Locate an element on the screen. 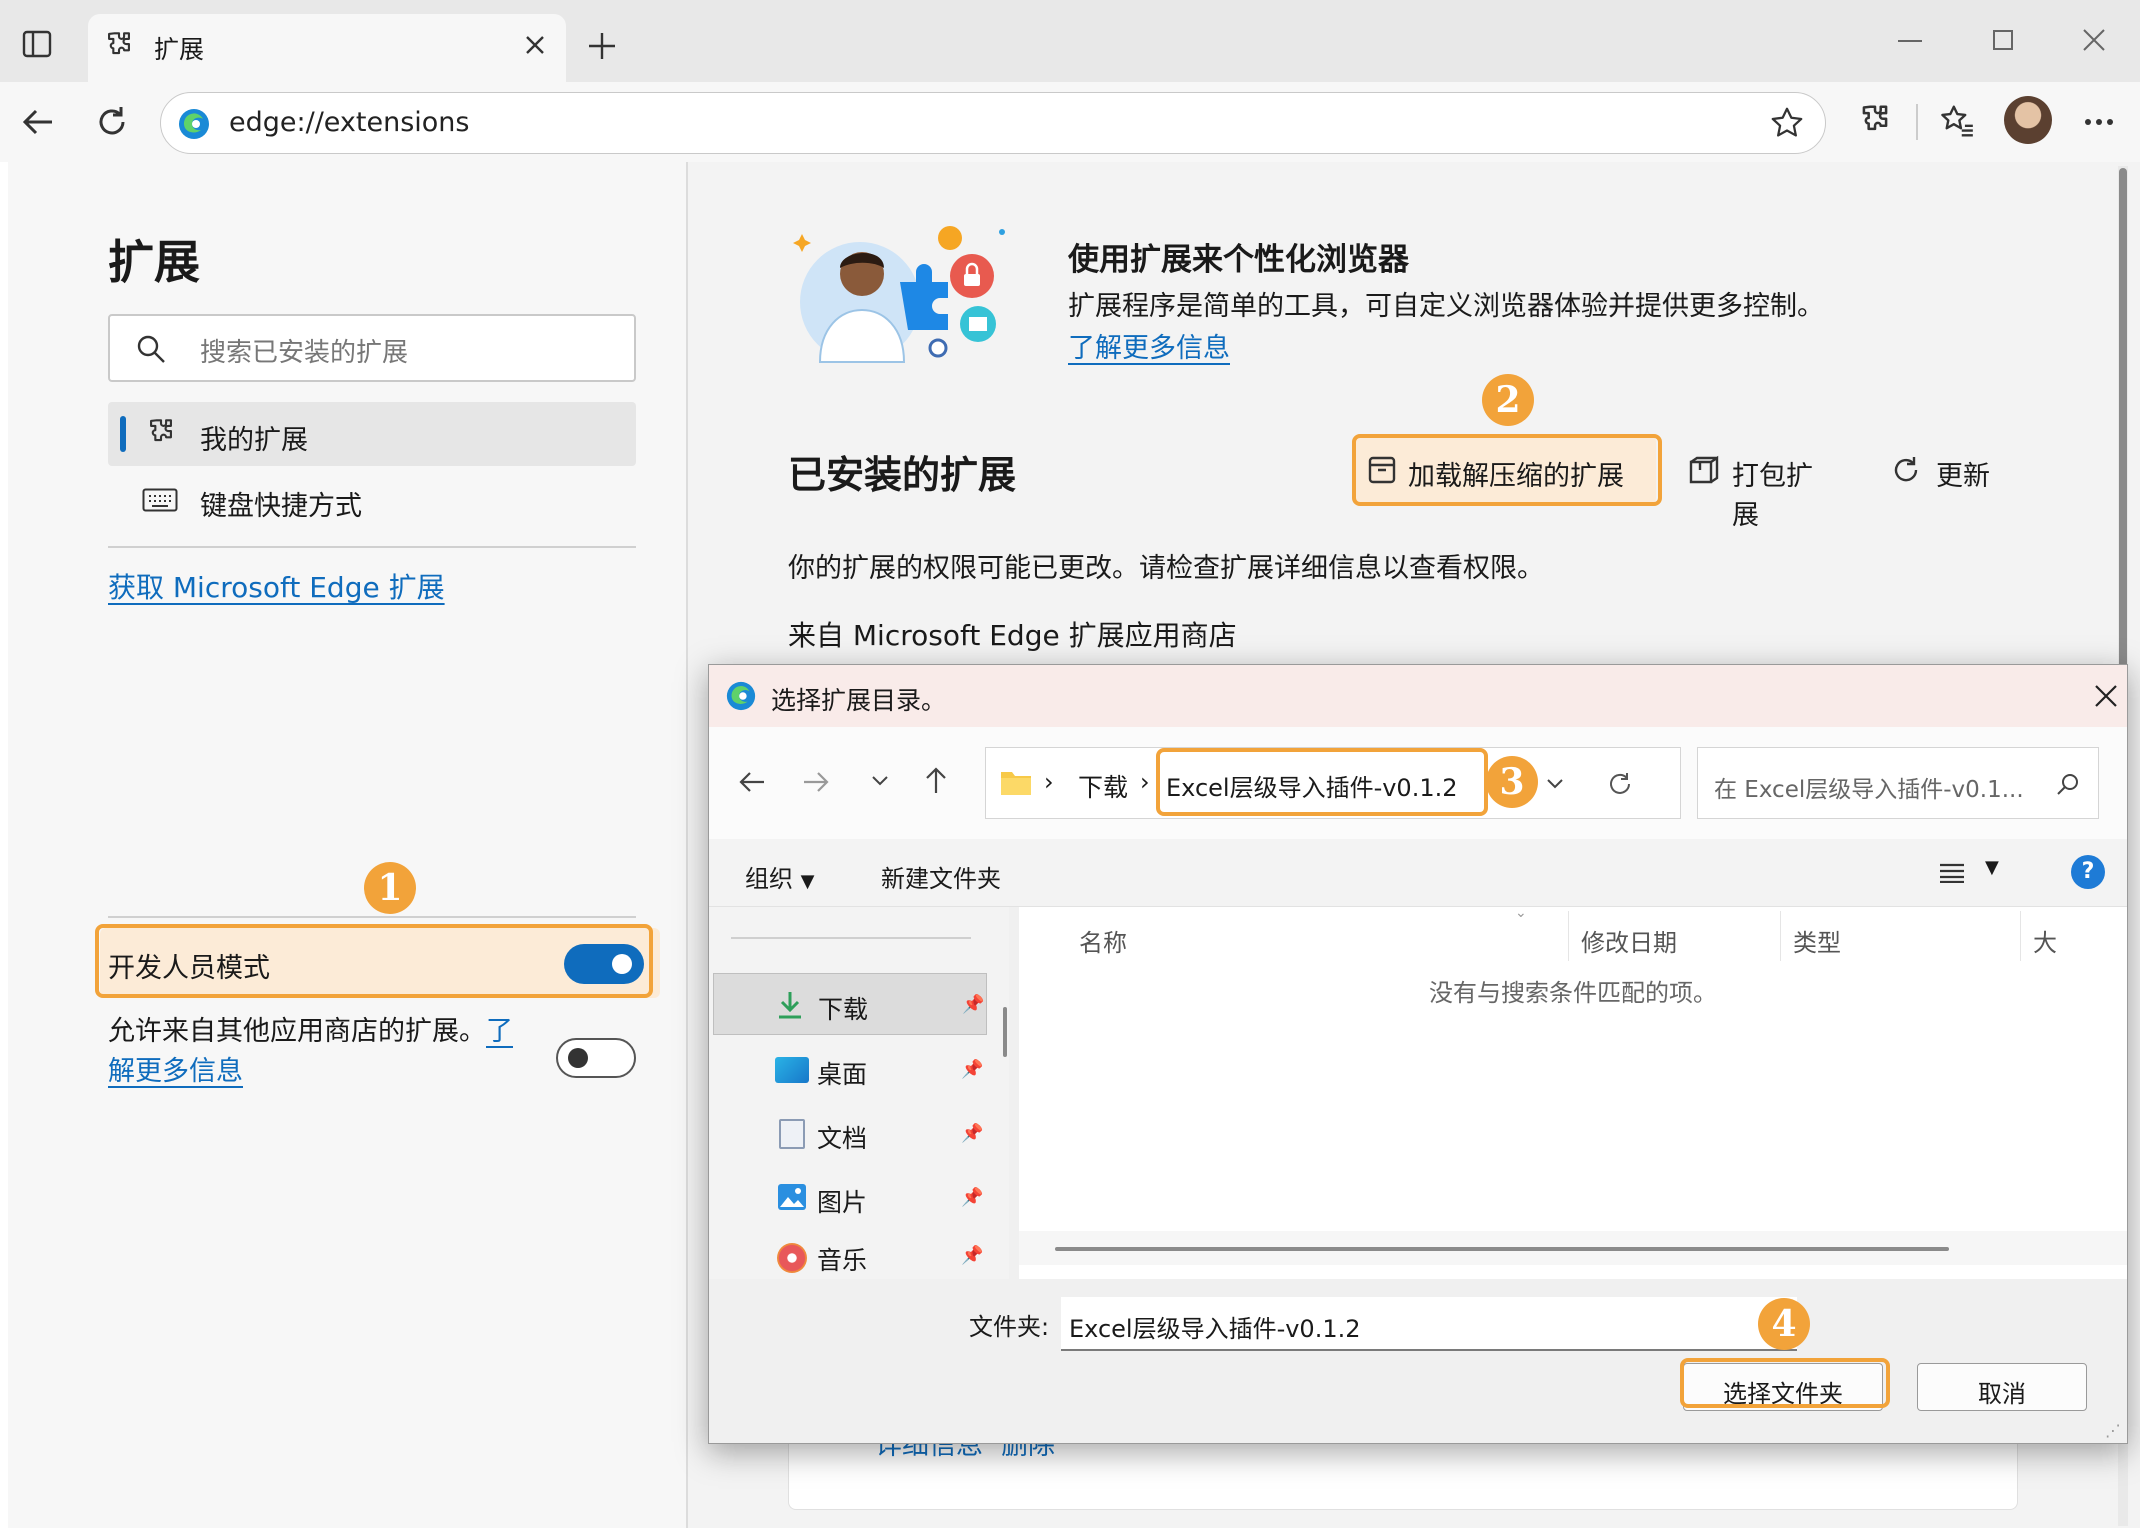  search-placeholder: 搜索已安装的扩展 is located at coordinates (304, 353).